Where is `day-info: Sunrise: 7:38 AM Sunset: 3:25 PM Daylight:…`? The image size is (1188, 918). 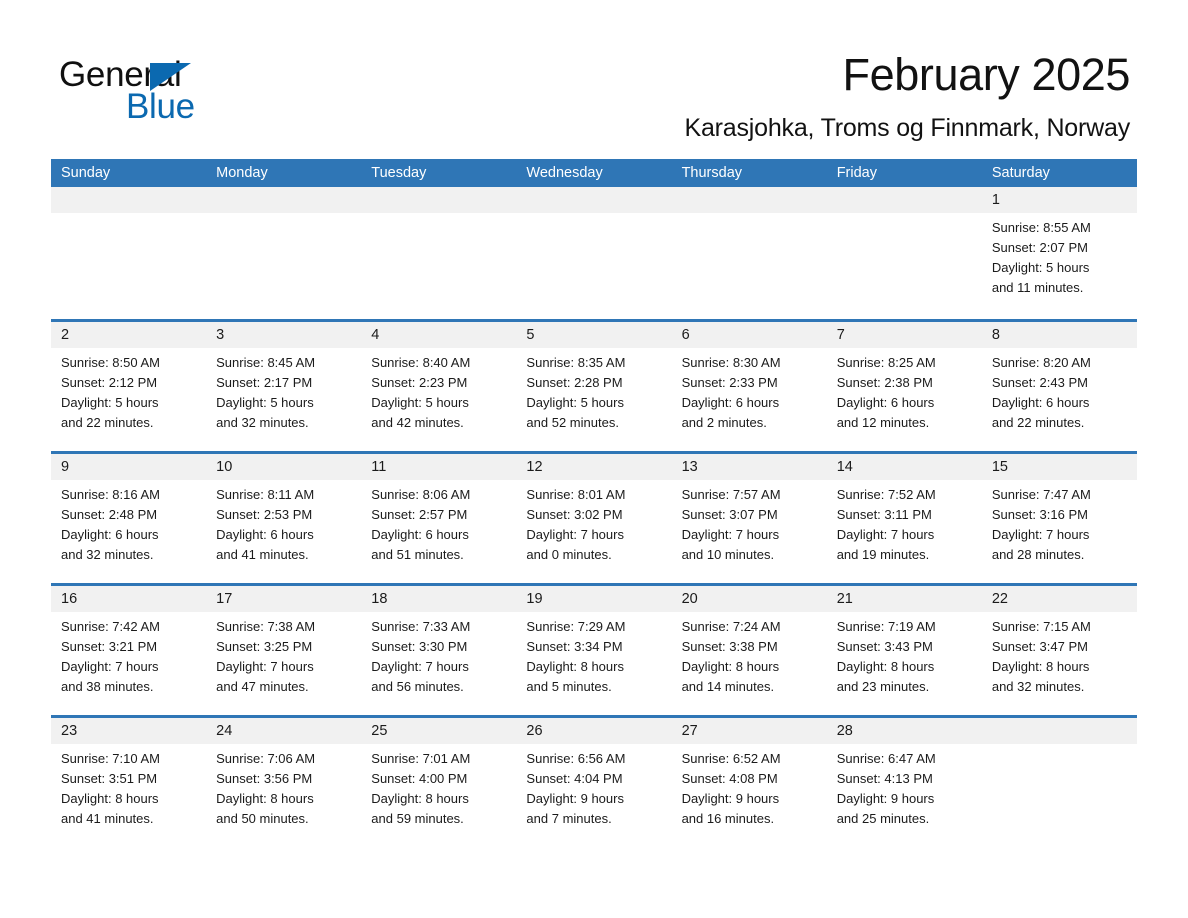 day-info: Sunrise: 7:38 AM Sunset: 3:25 PM Daylight:… is located at coordinates (283, 654).